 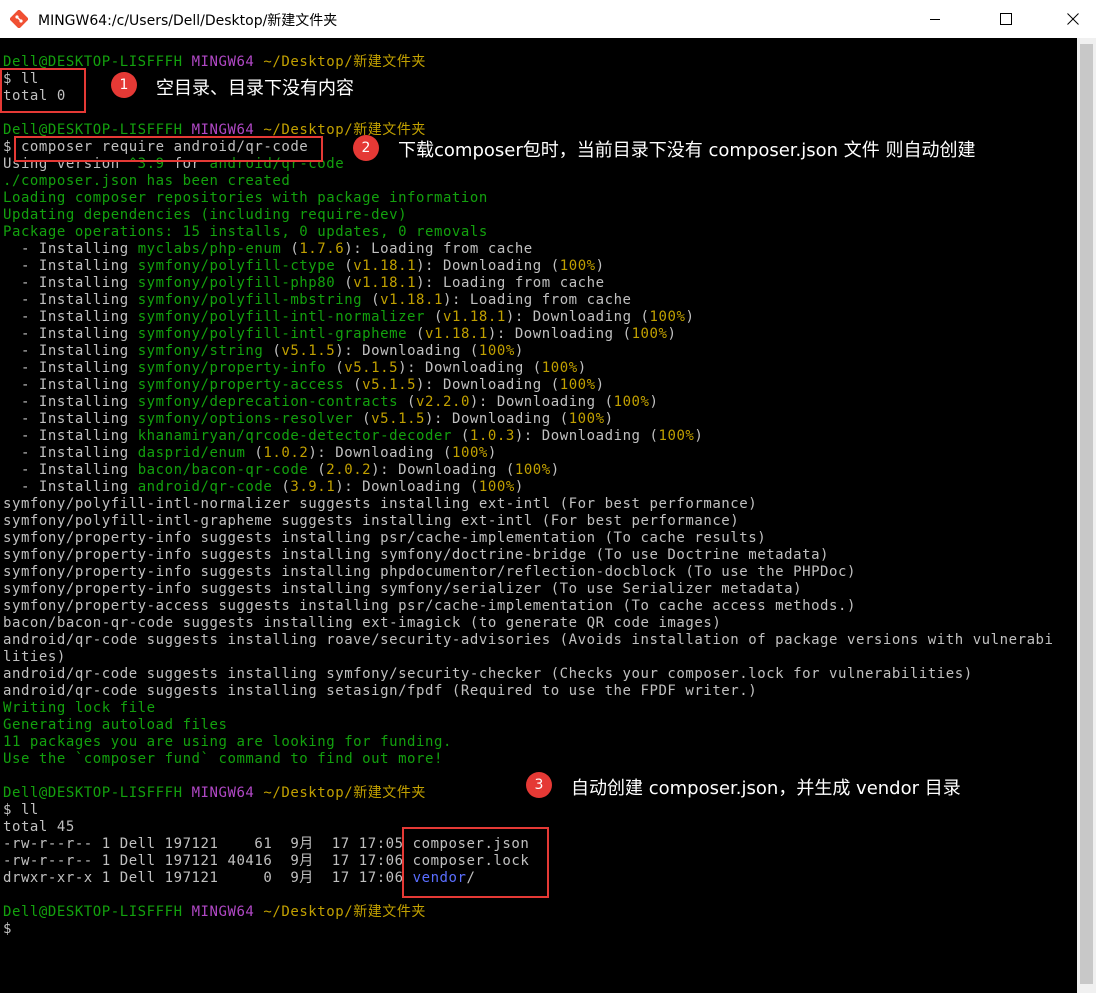 I want to click on terminal-segment: v5.1.5, so click(x=398, y=419).